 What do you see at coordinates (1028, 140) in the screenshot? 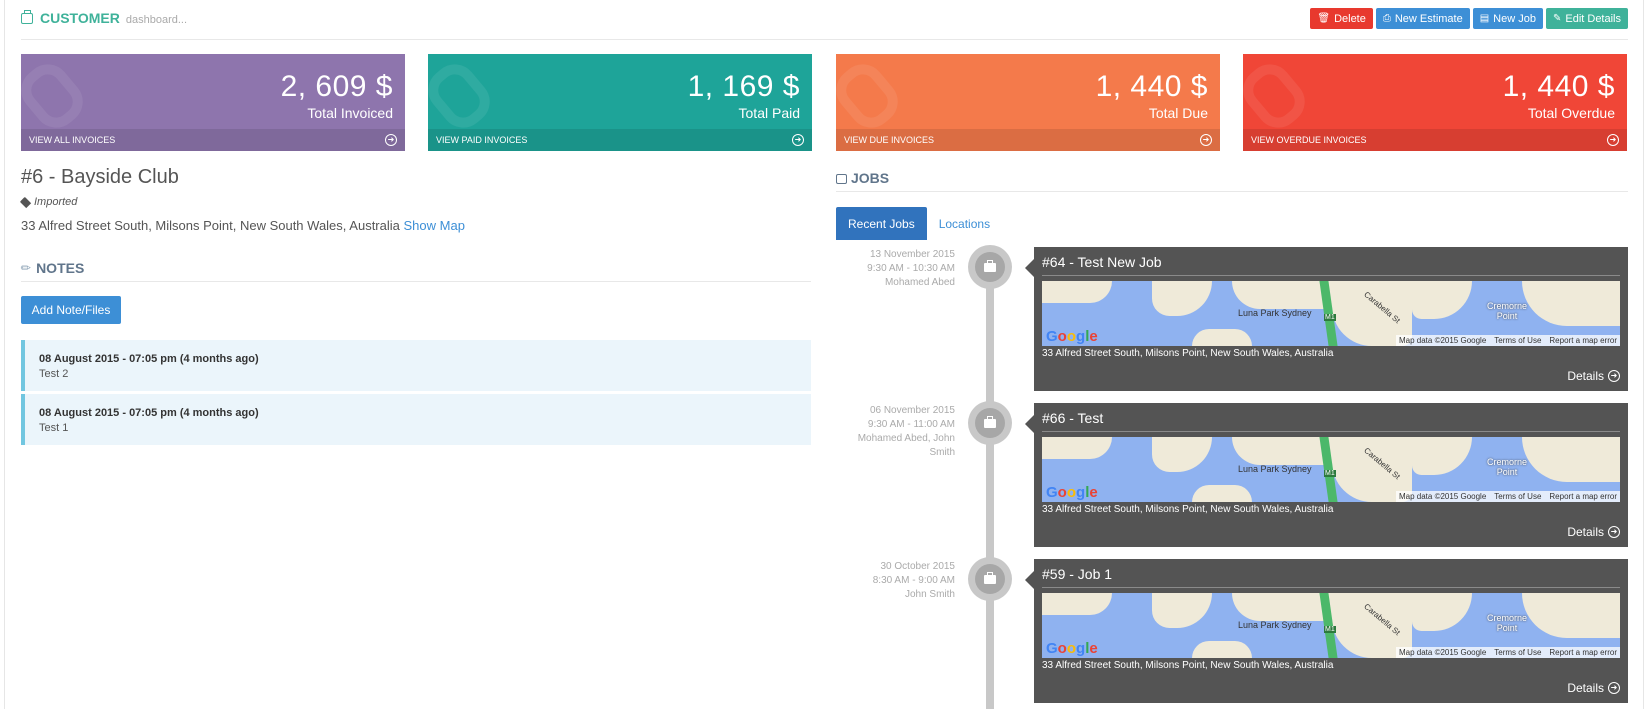
I see `view-due-invoices-link: VIEW DUE INVOICES ➜` at bounding box center [1028, 140].